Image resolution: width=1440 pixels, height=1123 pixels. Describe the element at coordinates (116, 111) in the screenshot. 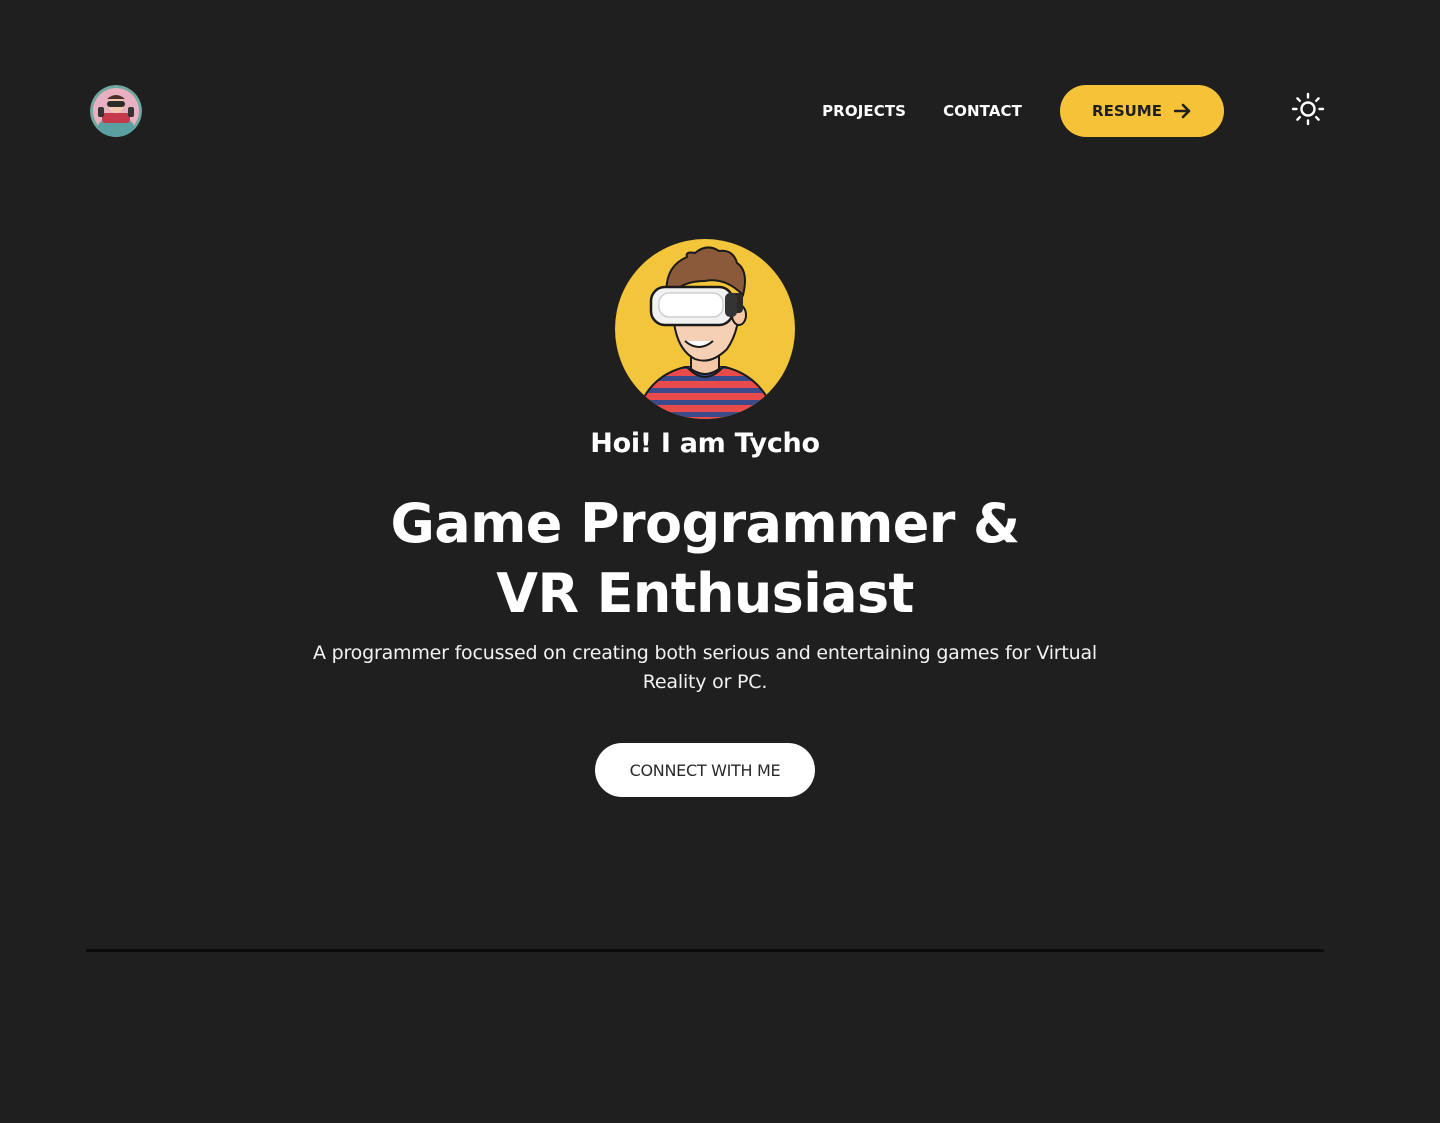

I see `logo-avatar-icon` at that location.